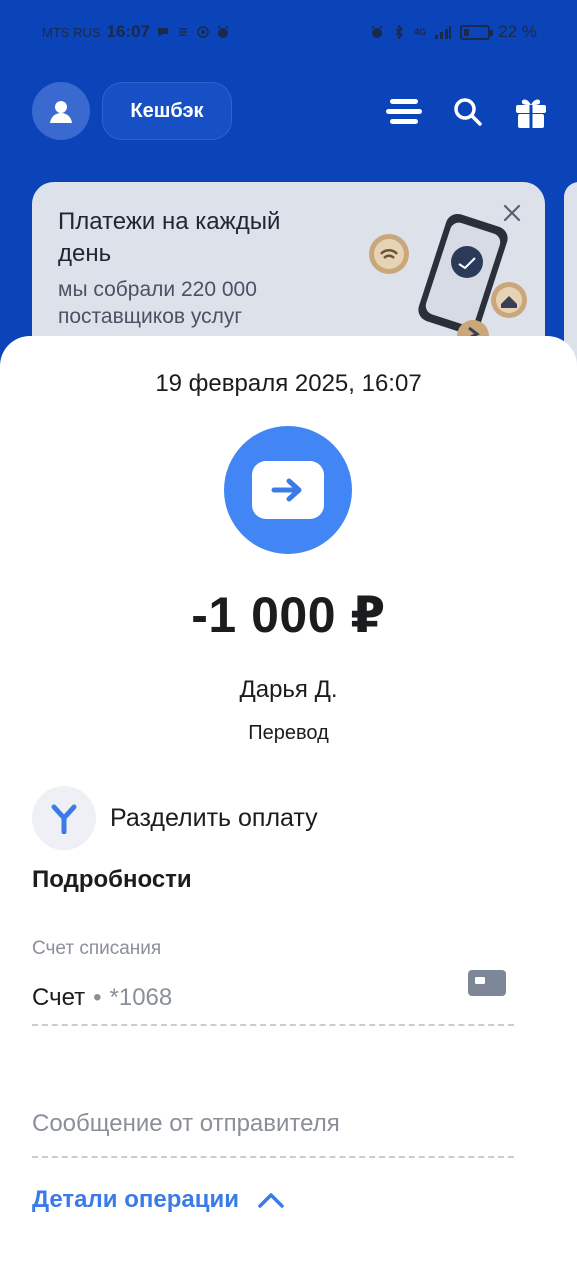 This screenshot has width=577, height=1280. What do you see at coordinates (97, 948) in the screenshot?
I see `debit-account-label: Счет списания` at bounding box center [97, 948].